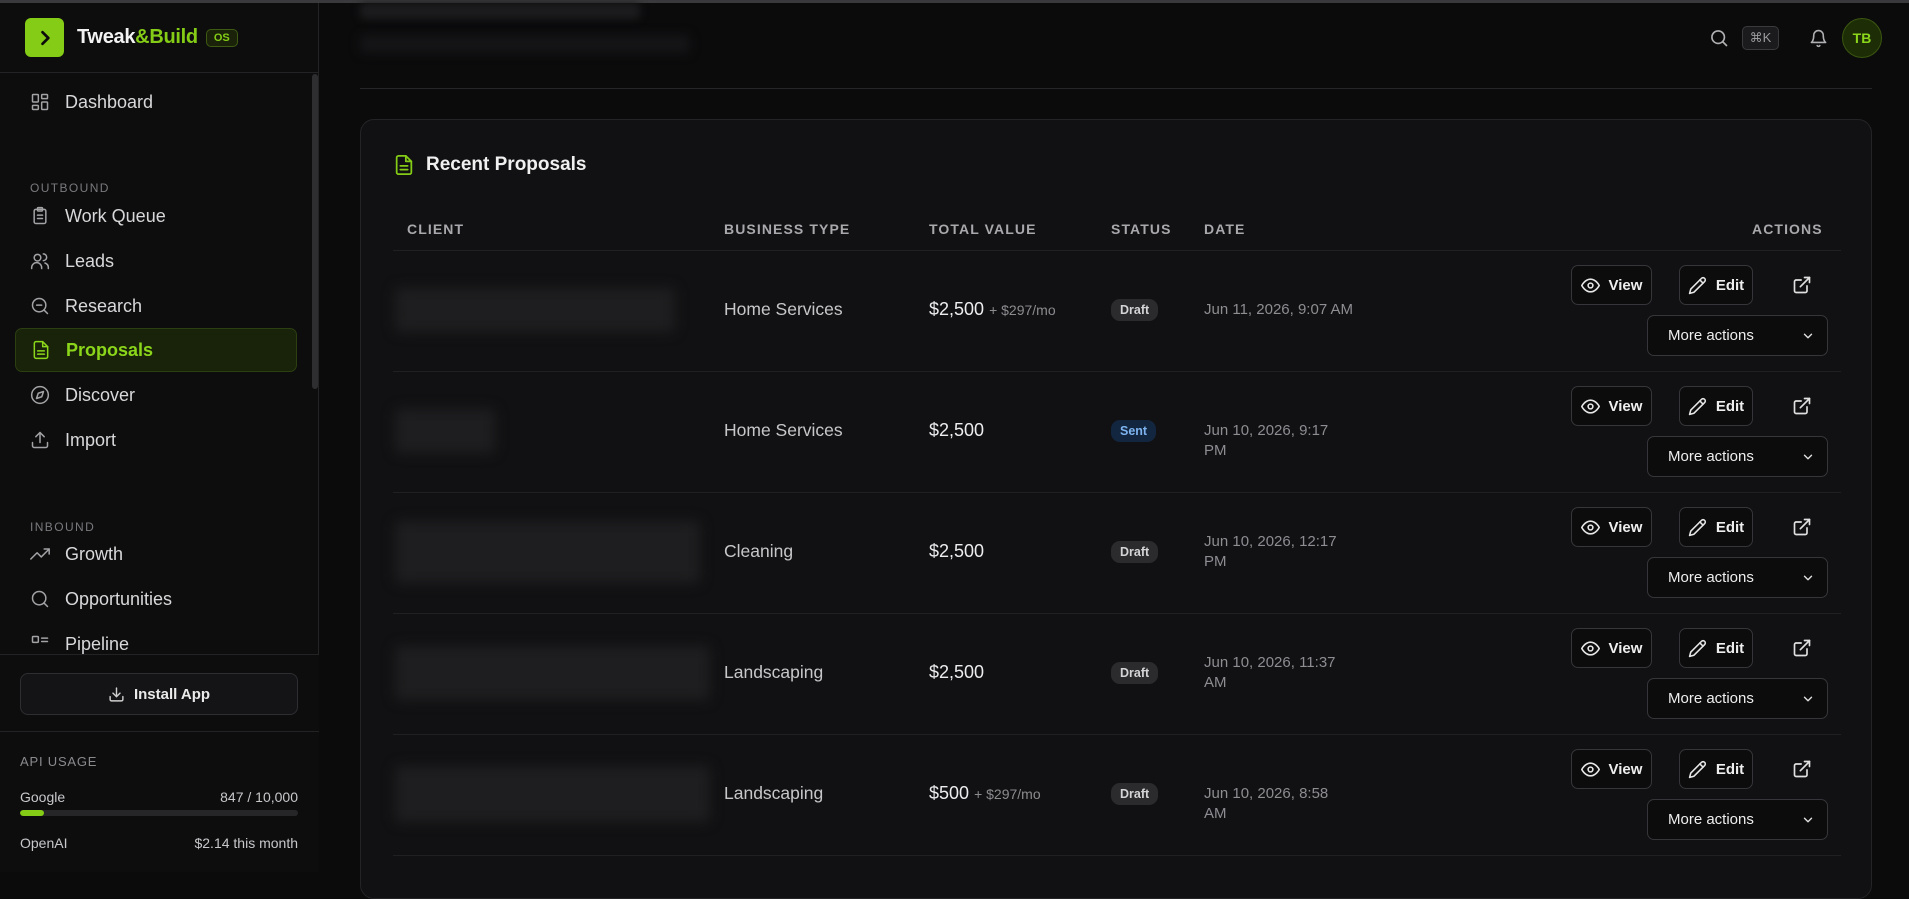 The height and width of the screenshot is (899, 1909). I want to click on sidebar-item-proposals: Proposals, so click(156, 350).